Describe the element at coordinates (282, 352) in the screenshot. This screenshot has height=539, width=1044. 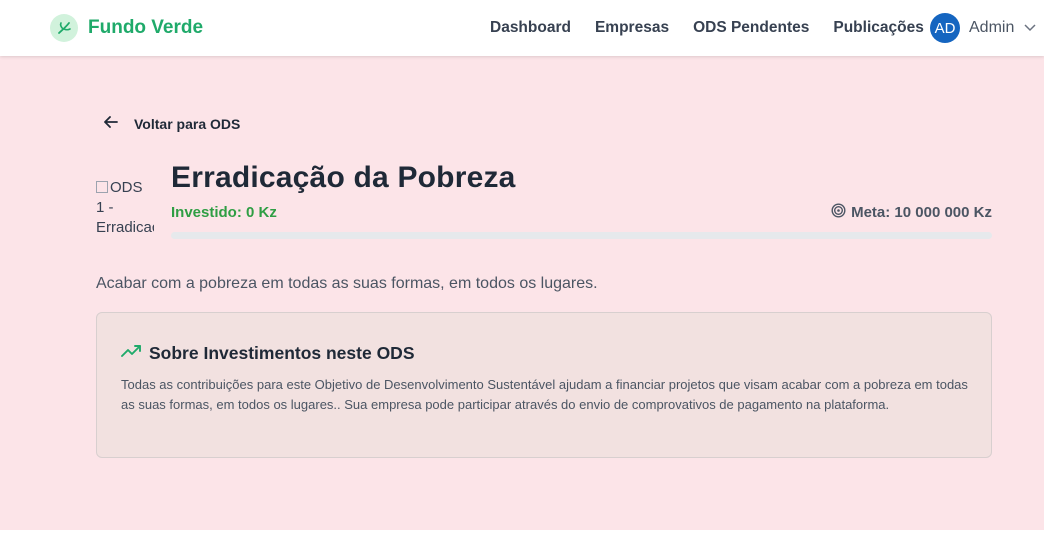
I see `card-title: Sobre Investimentos neste ODS` at that location.